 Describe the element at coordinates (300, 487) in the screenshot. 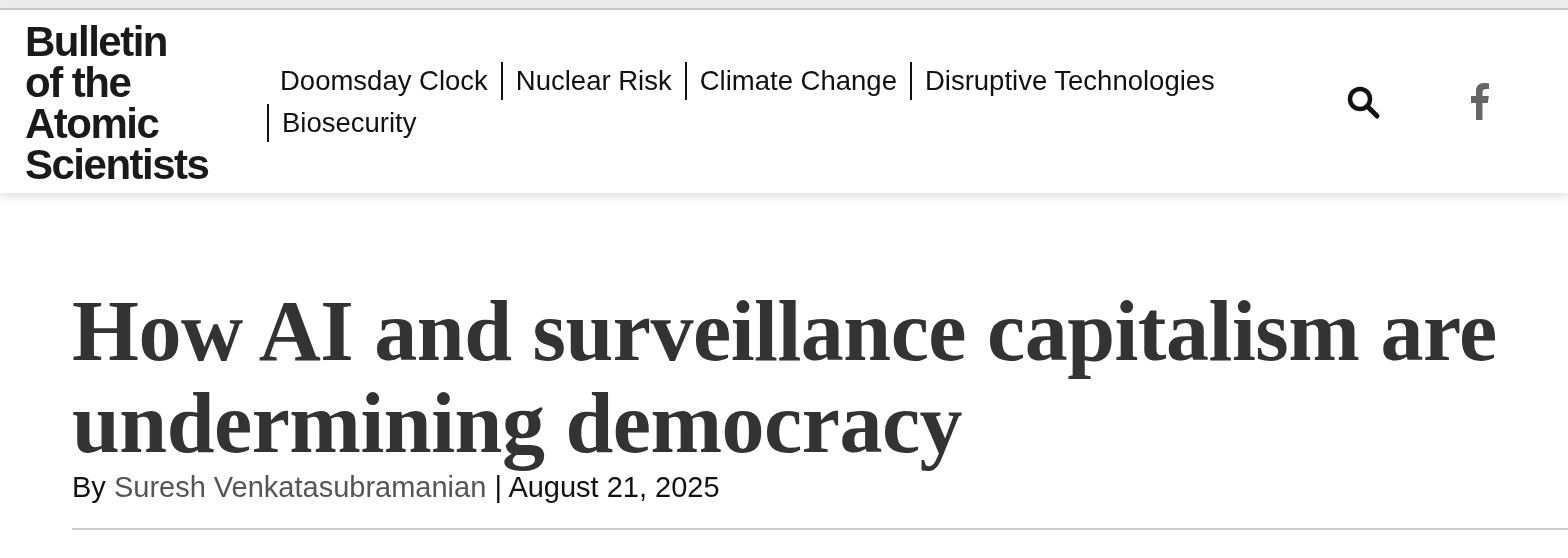

I see `author-link: Suresh Venkatasubramanian` at that location.